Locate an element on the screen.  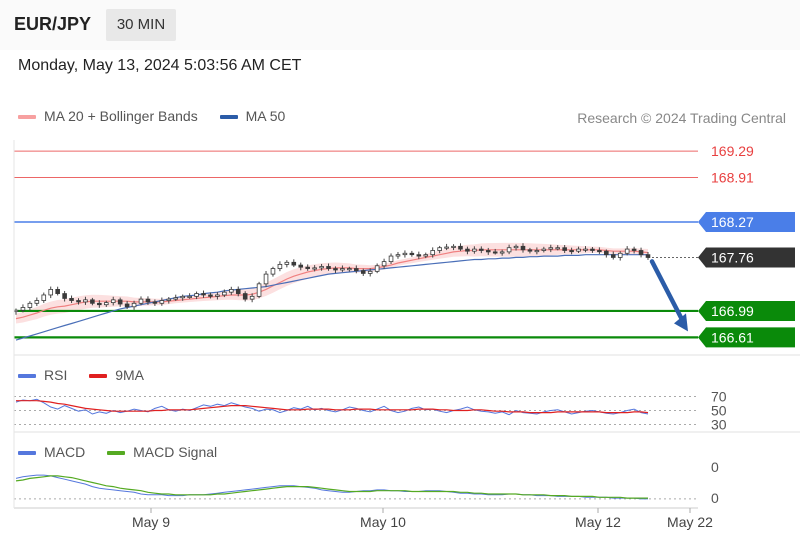
x-tick-label: May 10 is located at coordinates (383, 522).